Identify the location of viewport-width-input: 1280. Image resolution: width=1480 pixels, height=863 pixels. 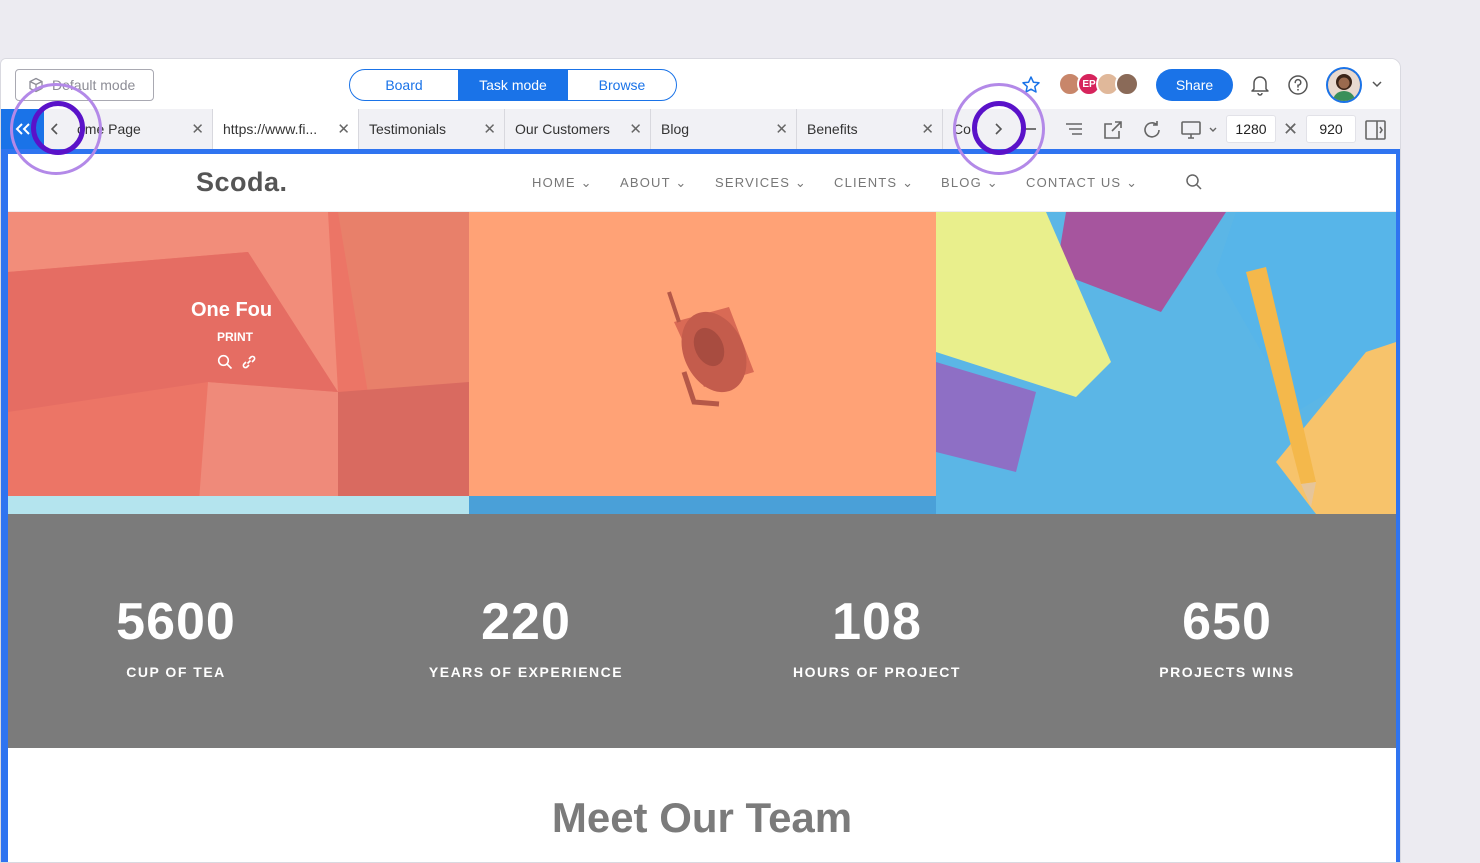
(1251, 129).